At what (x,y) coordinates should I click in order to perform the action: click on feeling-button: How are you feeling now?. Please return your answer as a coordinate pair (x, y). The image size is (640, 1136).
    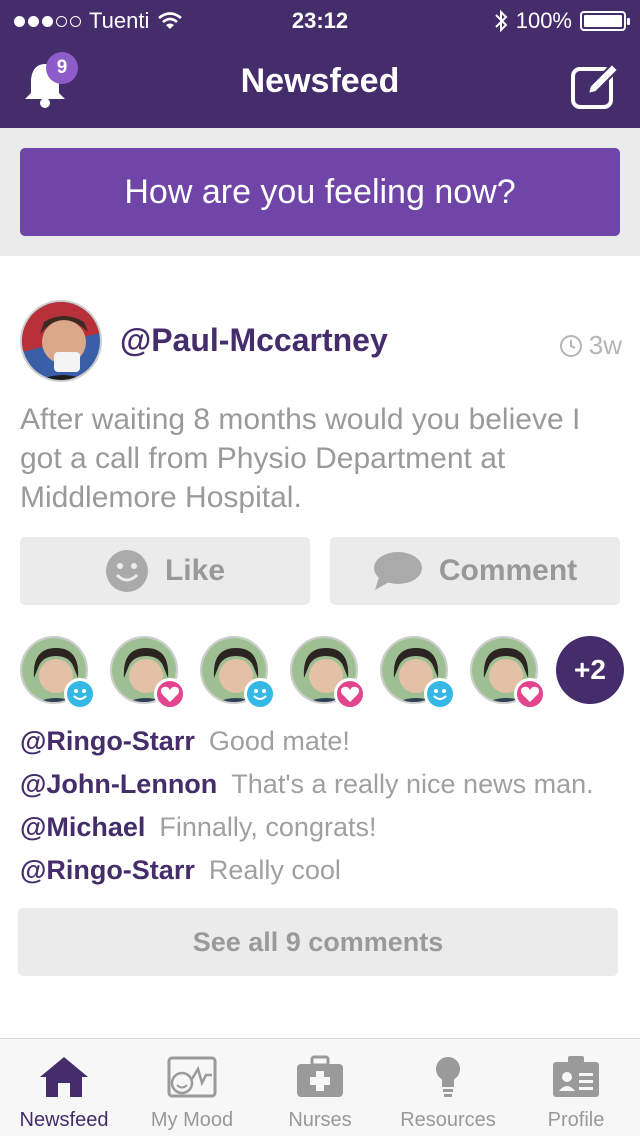
    Looking at the image, I should click on (320, 192).